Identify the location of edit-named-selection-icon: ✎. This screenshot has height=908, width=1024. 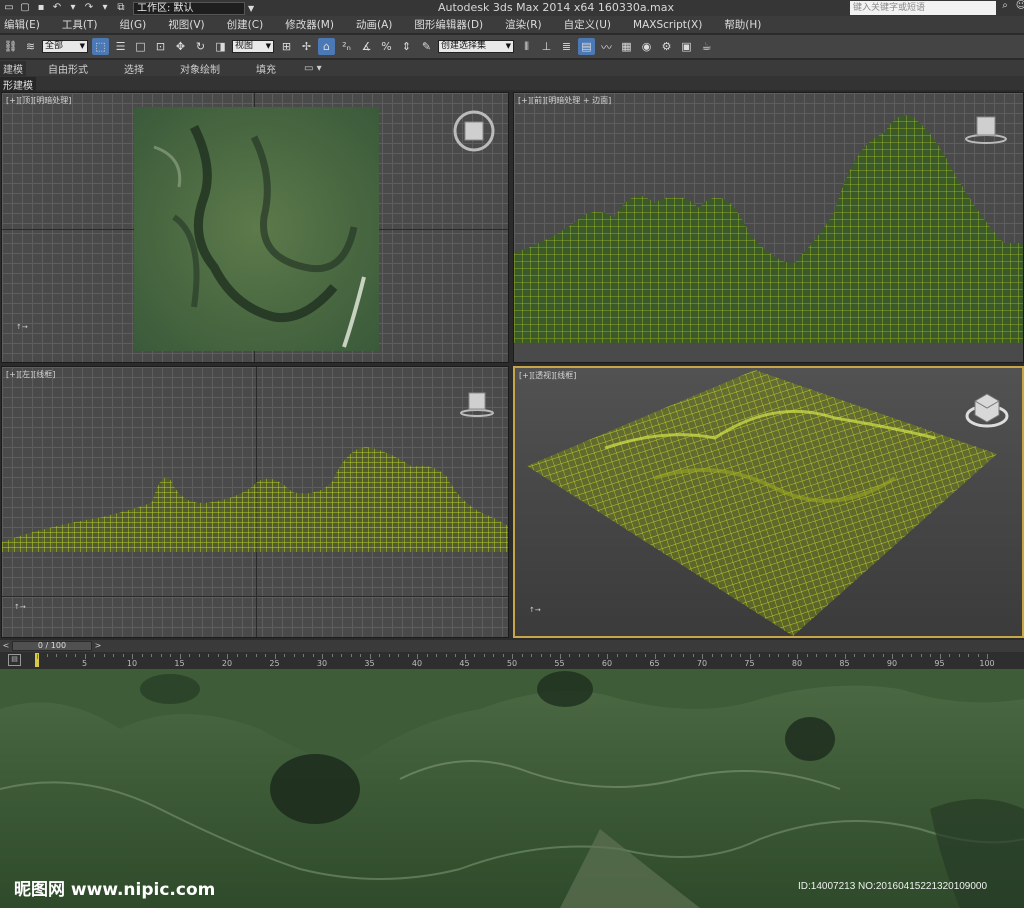
(426, 46).